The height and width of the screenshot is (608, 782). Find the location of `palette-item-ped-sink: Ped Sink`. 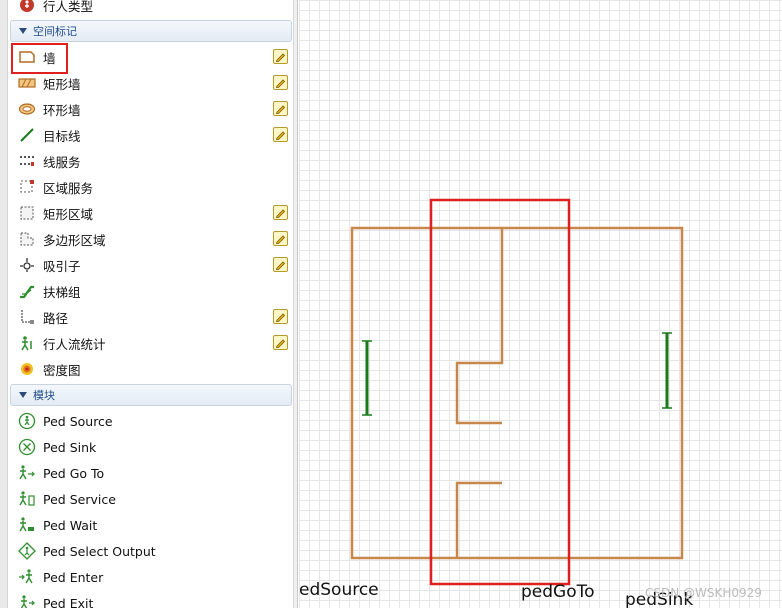

palette-item-ped-sink: Ped Sink is located at coordinates (151, 447).